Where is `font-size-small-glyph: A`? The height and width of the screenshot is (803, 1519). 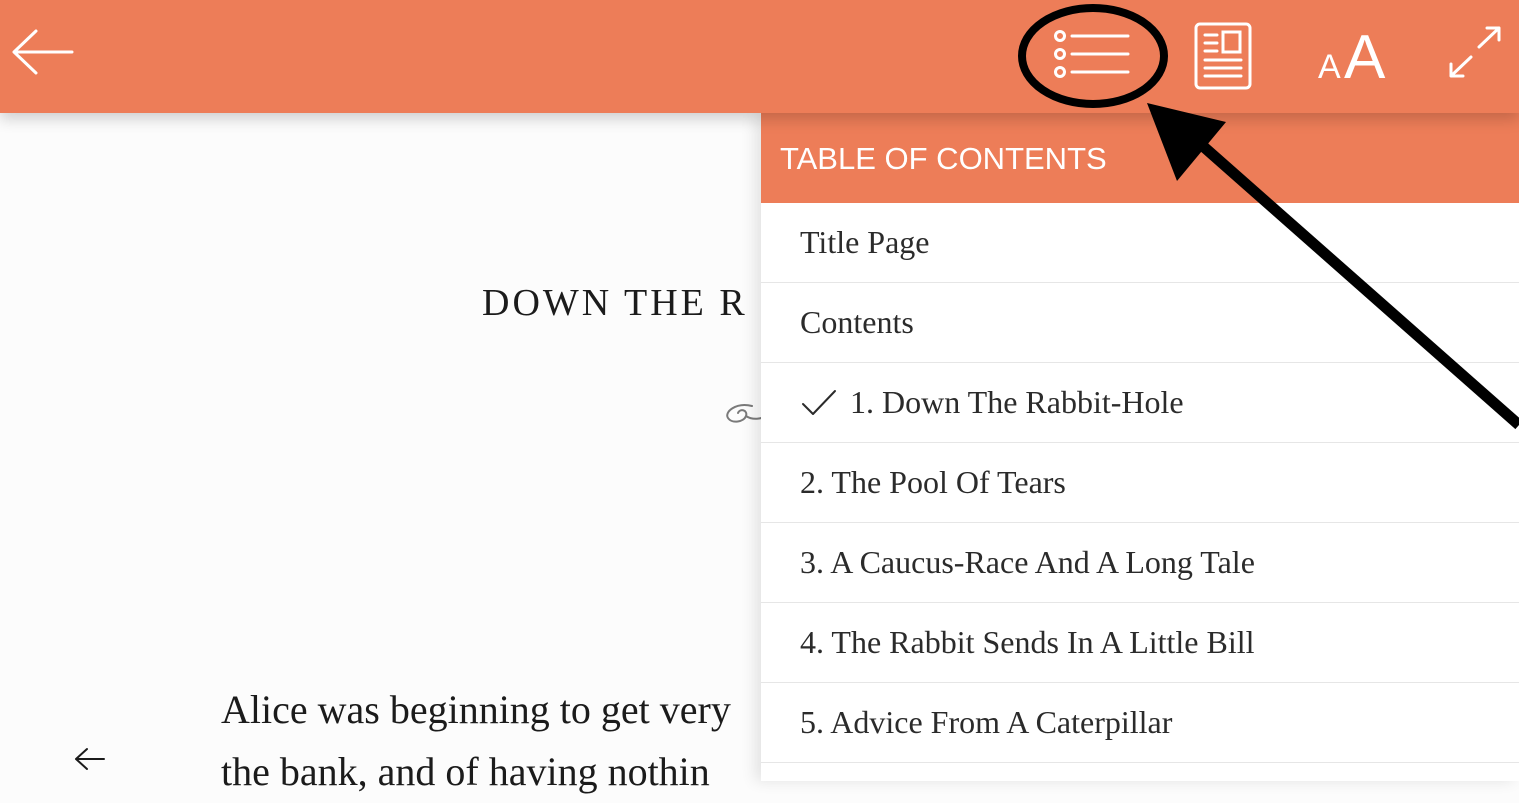 font-size-small-glyph: A is located at coordinates (1329, 65).